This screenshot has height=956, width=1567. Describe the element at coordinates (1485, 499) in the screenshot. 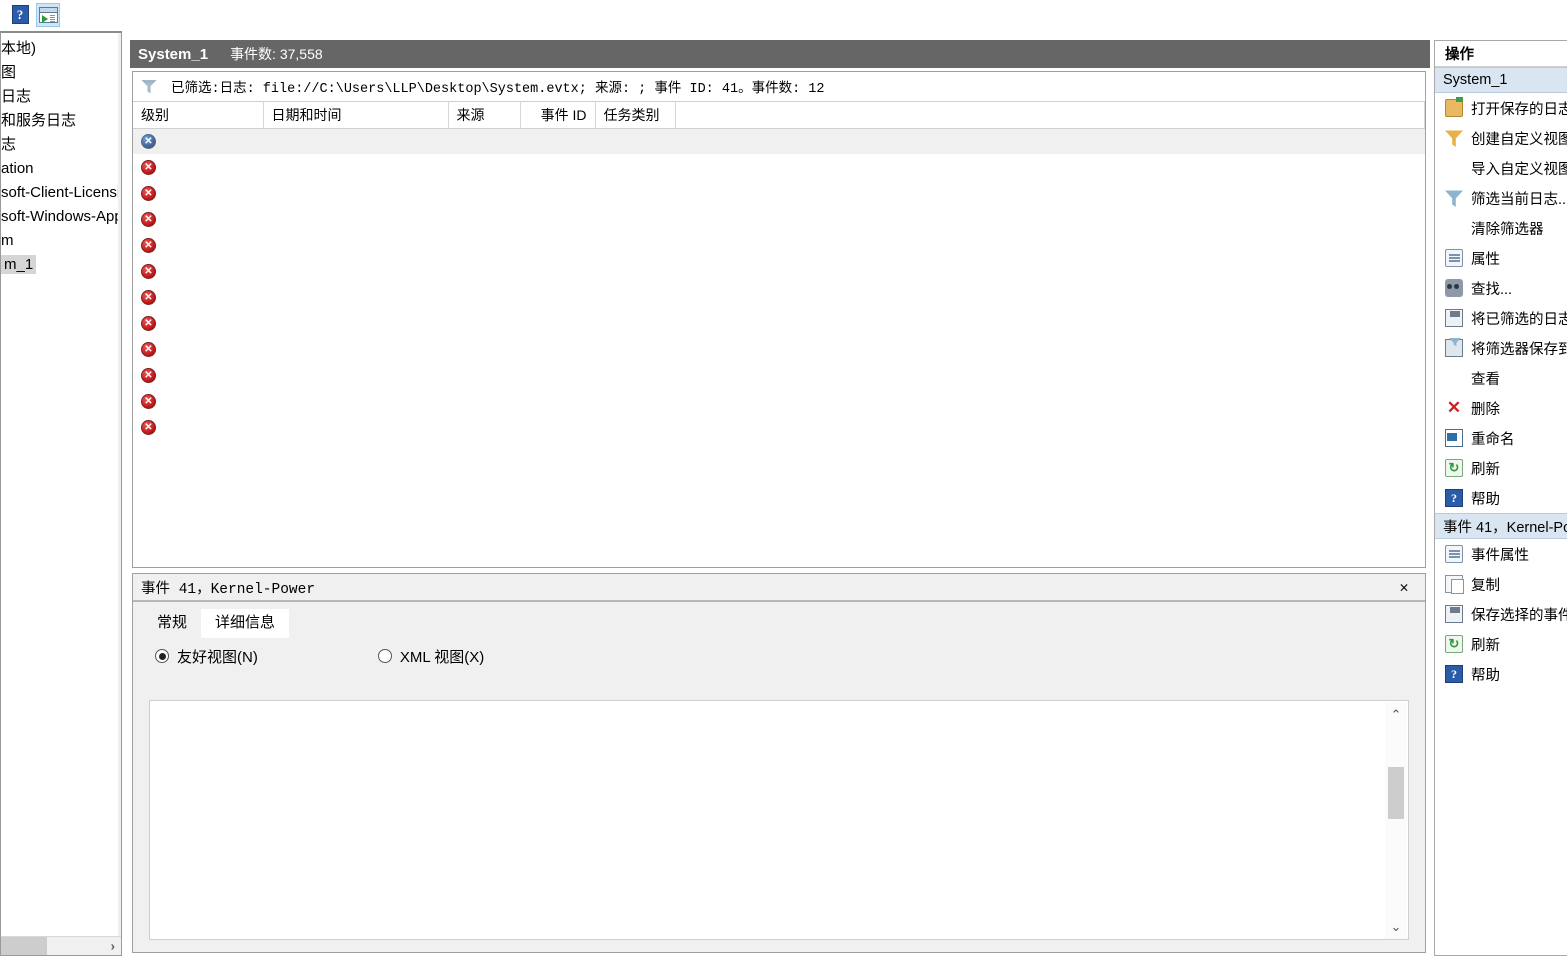

I see `action-item-label: 帮助` at that location.